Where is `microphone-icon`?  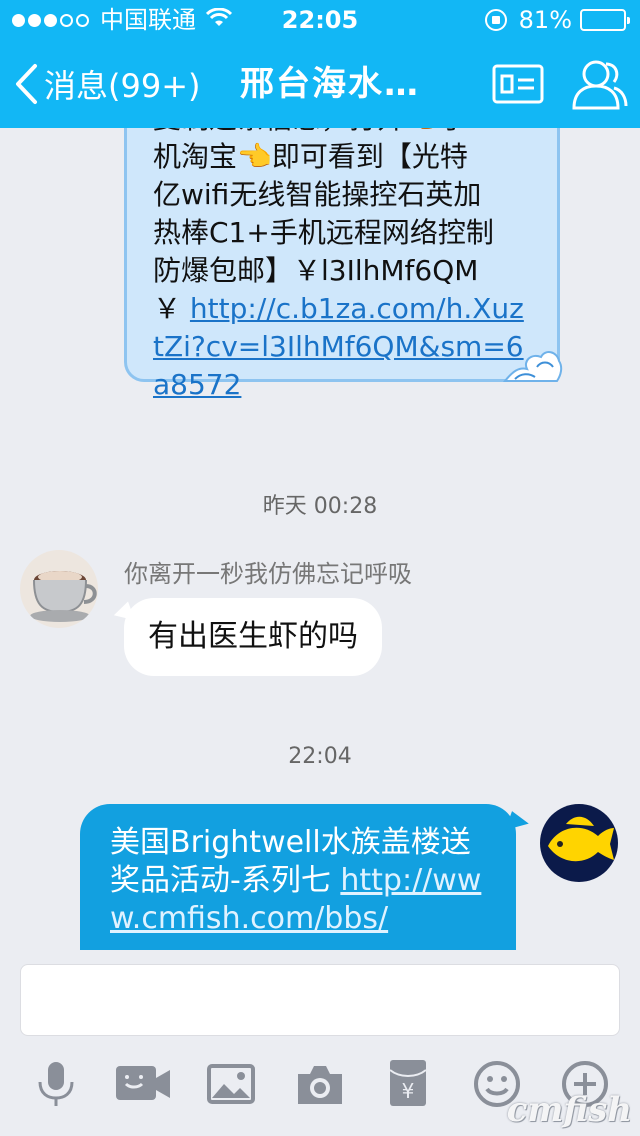 microphone-icon is located at coordinates (56, 1084).